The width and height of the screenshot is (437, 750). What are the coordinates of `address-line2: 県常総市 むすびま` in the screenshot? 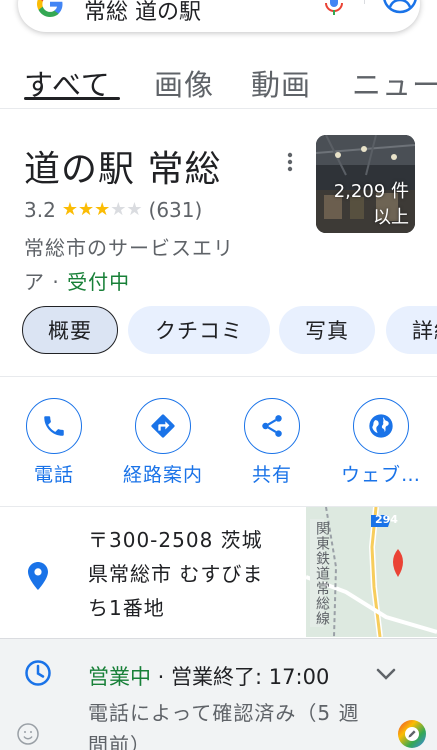 It's located at (176, 574).